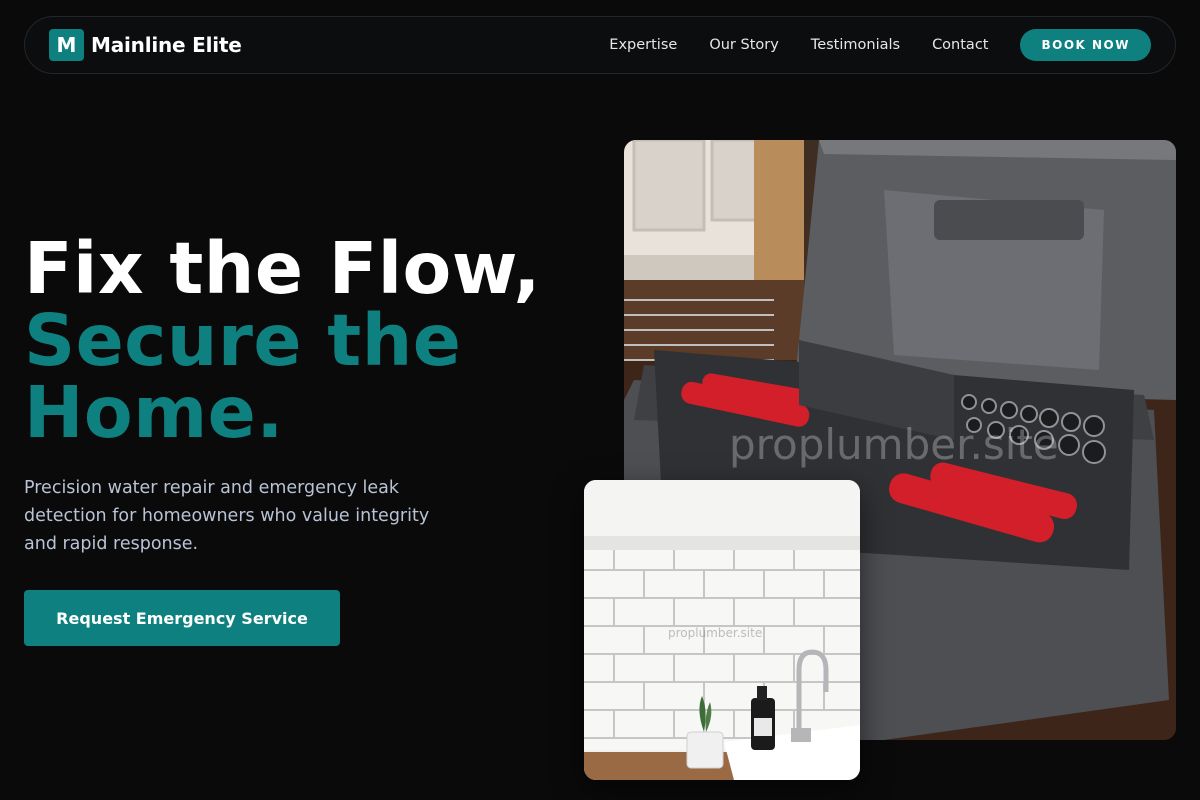 The height and width of the screenshot is (800, 1200). I want to click on nav-link-expertise: Expertise, so click(643, 45).